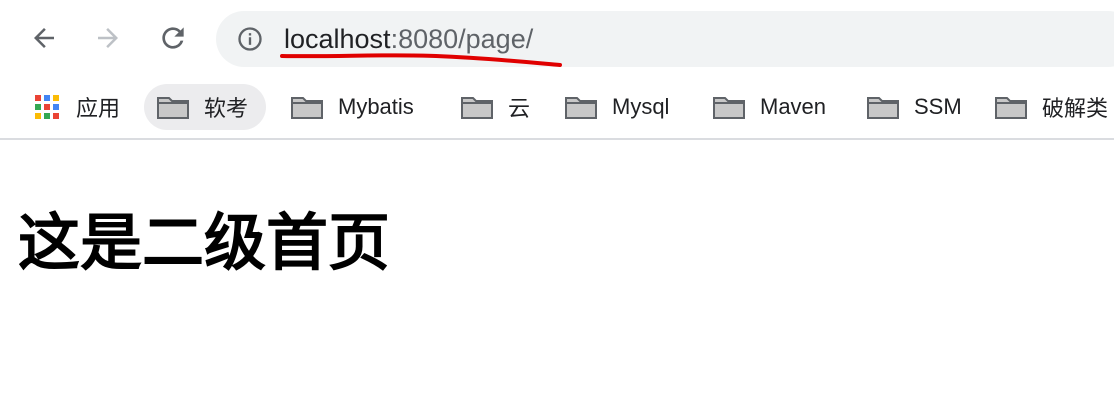 The image size is (1114, 400). Describe the element at coordinates (519, 108) in the screenshot. I see `bookmark-label: 云` at that location.